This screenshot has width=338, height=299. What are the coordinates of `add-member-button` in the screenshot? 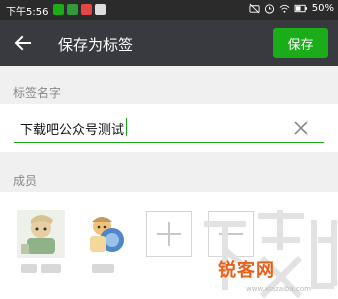 It's located at (169, 234).